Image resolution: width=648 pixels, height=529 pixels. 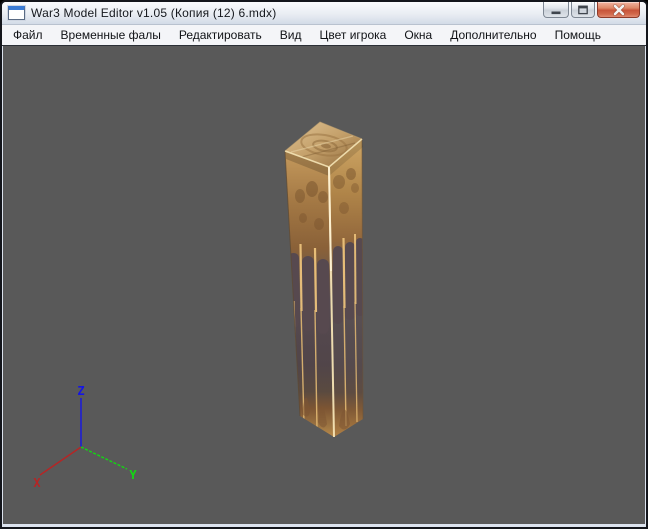 What do you see at coordinates (493, 35) in the screenshot?
I see `menu-extra: Дополнительно` at bounding box center [493, 35].